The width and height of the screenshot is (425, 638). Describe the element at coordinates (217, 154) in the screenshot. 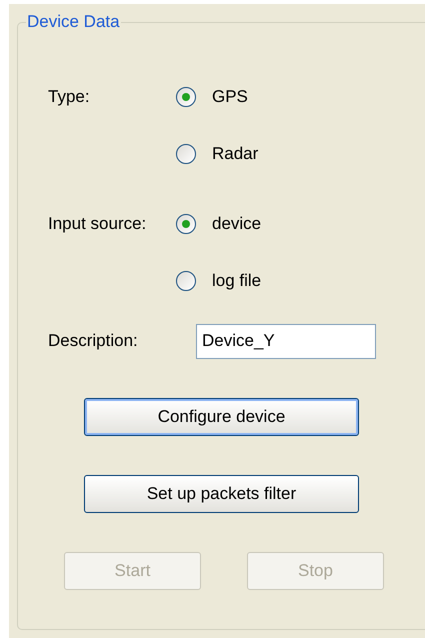

I see `radio-button: Radar` at that location.